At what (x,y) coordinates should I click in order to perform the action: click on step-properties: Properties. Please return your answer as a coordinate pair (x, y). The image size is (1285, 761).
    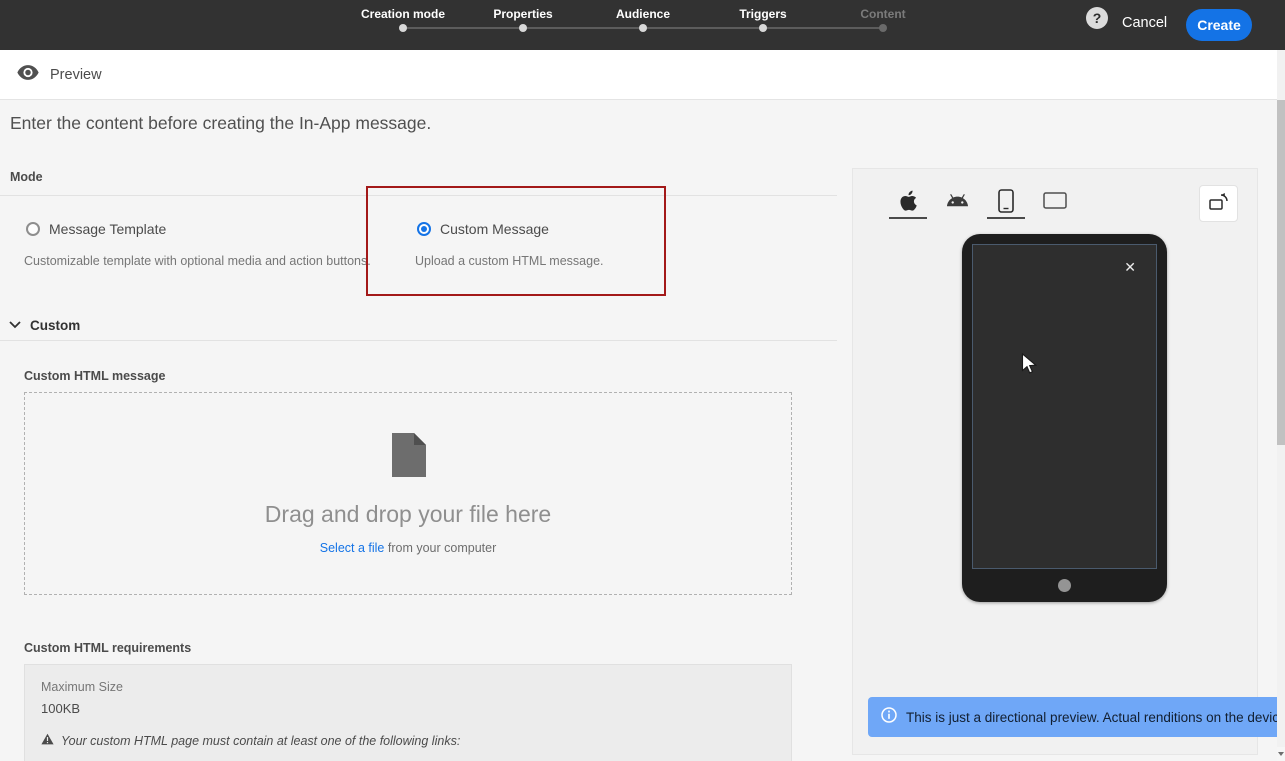
    Looking at the image, I should click on (523, 25).